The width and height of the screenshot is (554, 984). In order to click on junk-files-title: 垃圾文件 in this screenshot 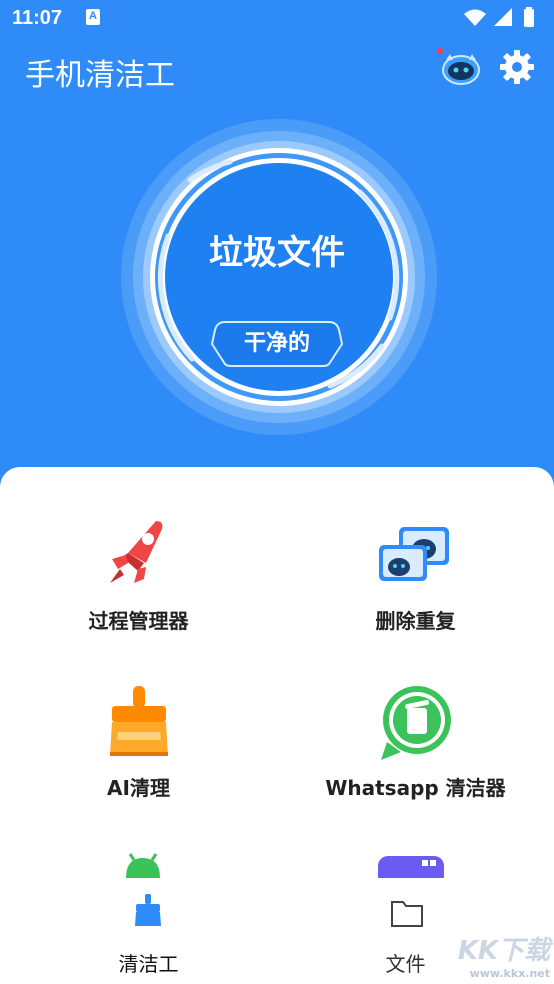, I will do `click(277, 253)`.